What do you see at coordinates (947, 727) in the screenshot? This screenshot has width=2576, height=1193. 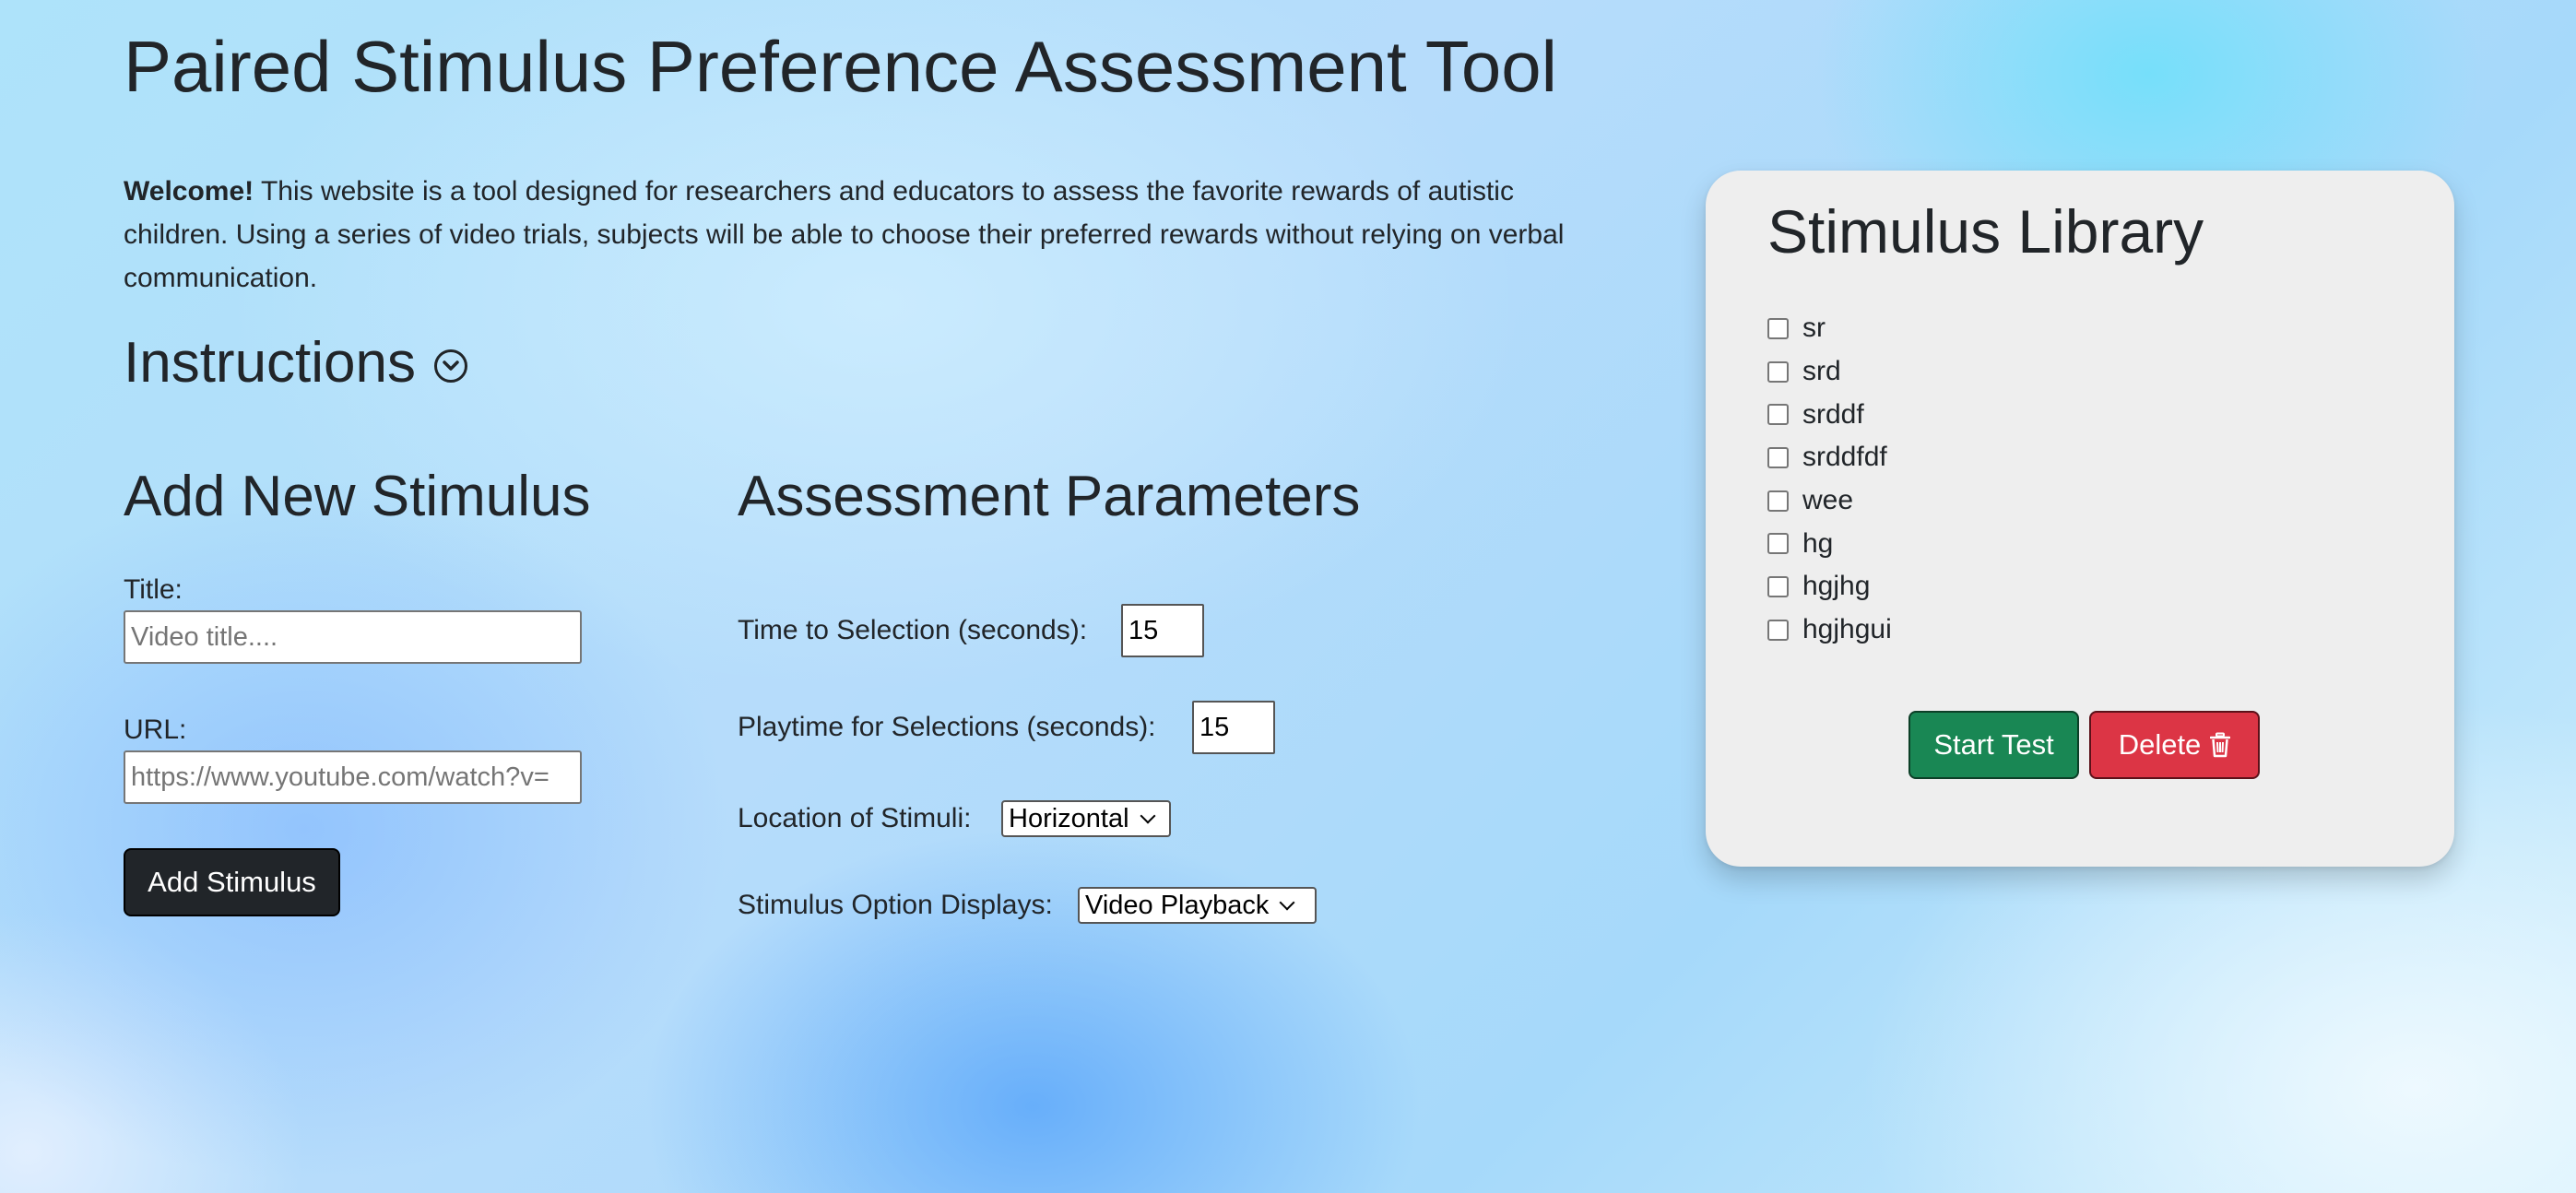 I see `playtime-label: Playtime for Selections (seconds):` at bounding box center [947, 727].